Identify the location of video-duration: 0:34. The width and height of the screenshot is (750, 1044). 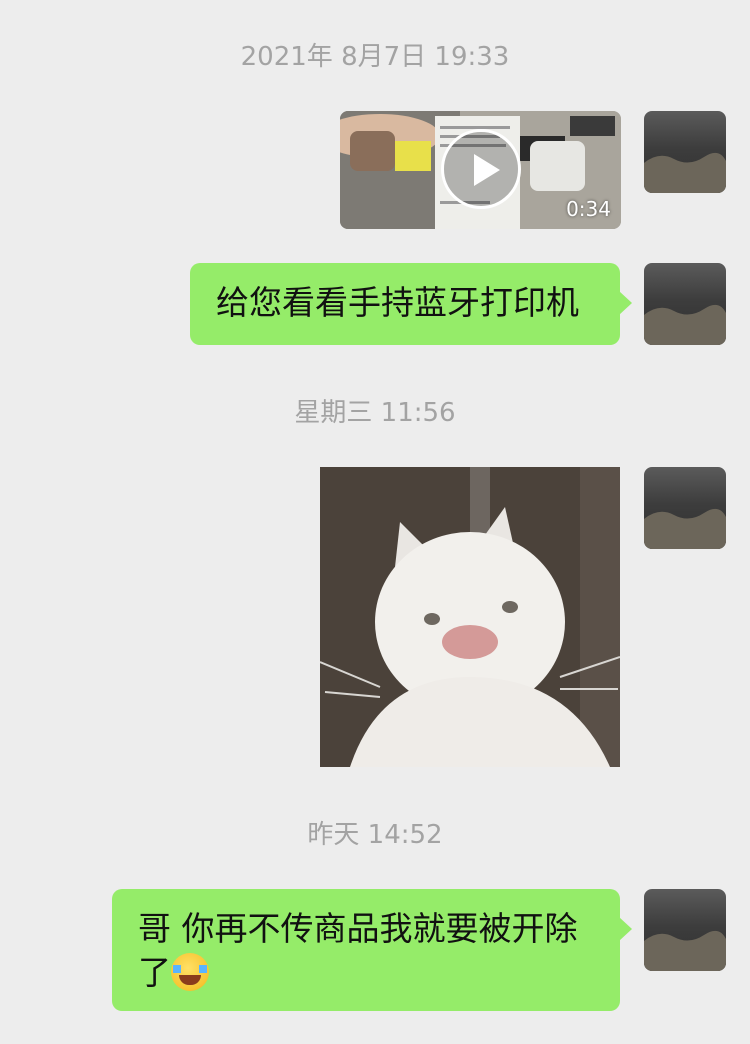
(588, 209).